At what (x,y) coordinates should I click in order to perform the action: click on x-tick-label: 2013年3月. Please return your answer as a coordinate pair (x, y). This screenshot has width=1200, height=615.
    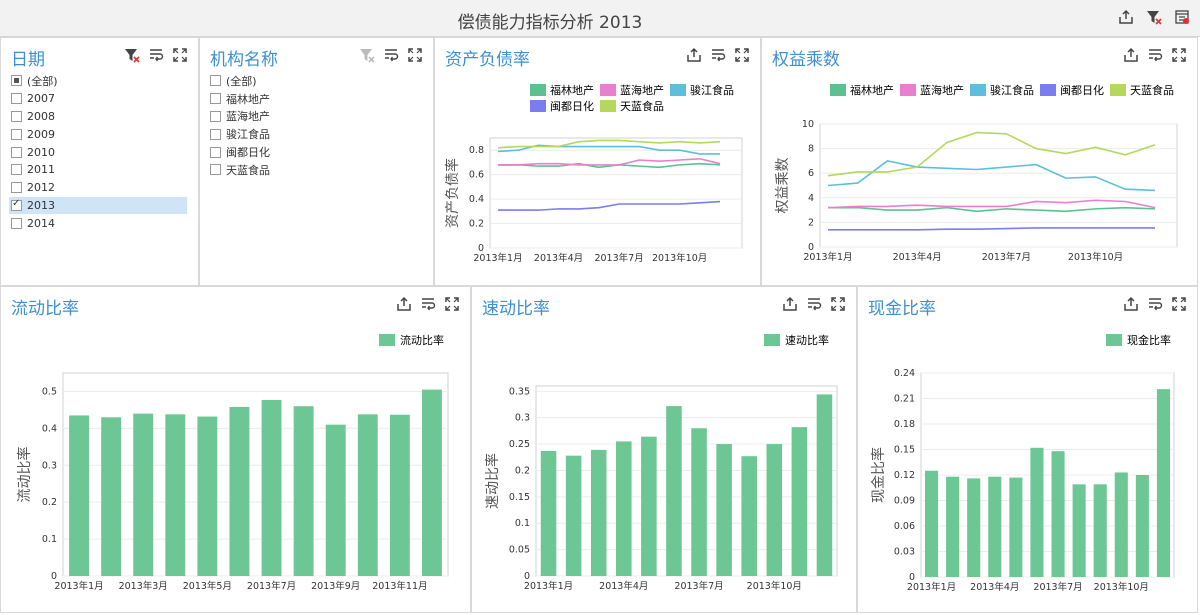
    Looking at the image, I should click on (143, 586).